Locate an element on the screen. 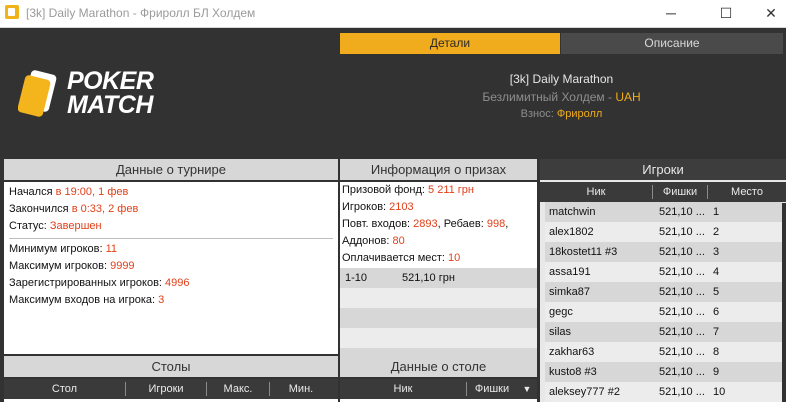 This screenshot has width=786, height=402. game-type: Безлимитный Холдем - UAH is located at coordinates (561, 97).